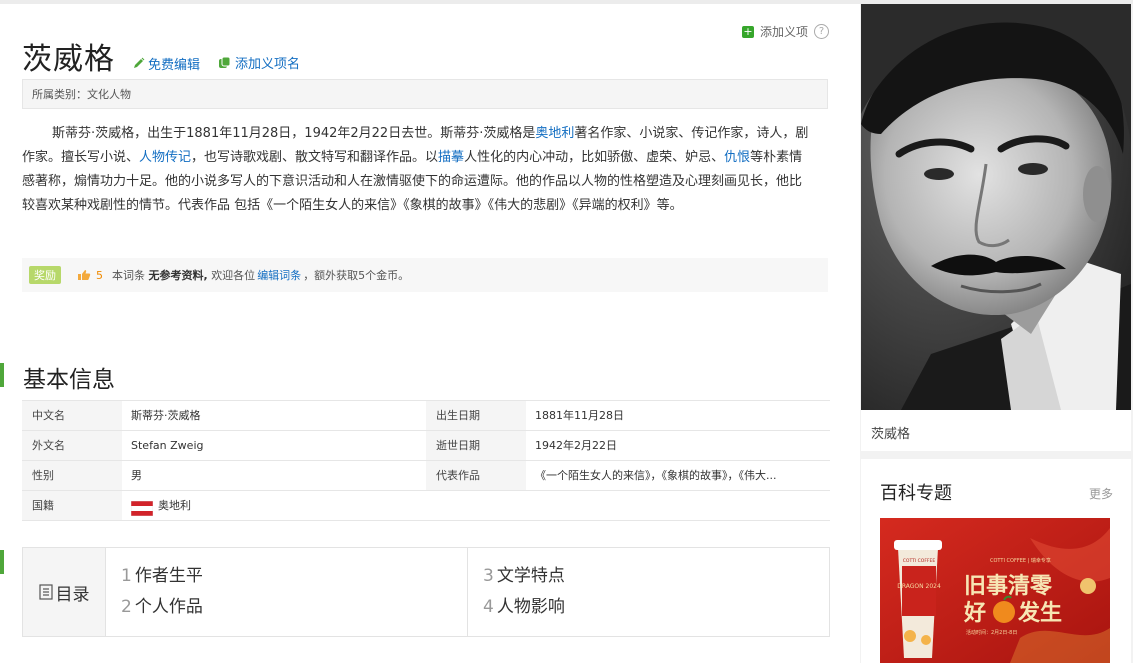  I want to click on portrait-caption: 茨威格, so click(891, 434).